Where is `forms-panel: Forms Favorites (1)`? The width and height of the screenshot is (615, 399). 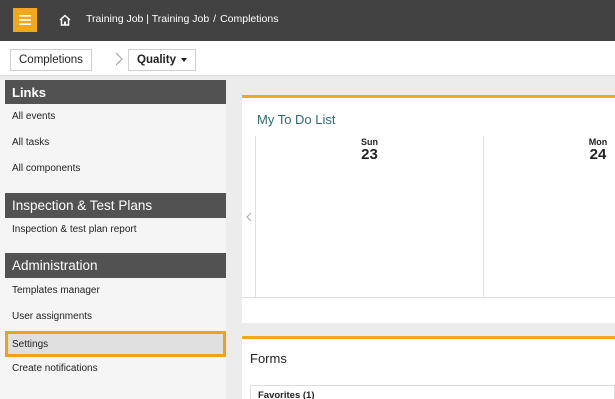
forms-panel: Forms Favorites (1) is located at coordinates (428, 367).